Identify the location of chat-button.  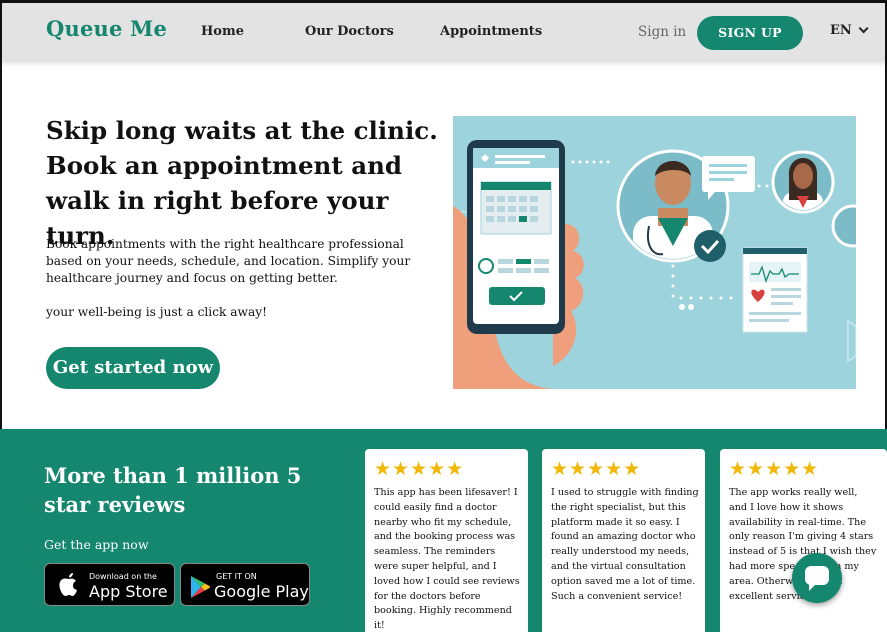
(817, 578).